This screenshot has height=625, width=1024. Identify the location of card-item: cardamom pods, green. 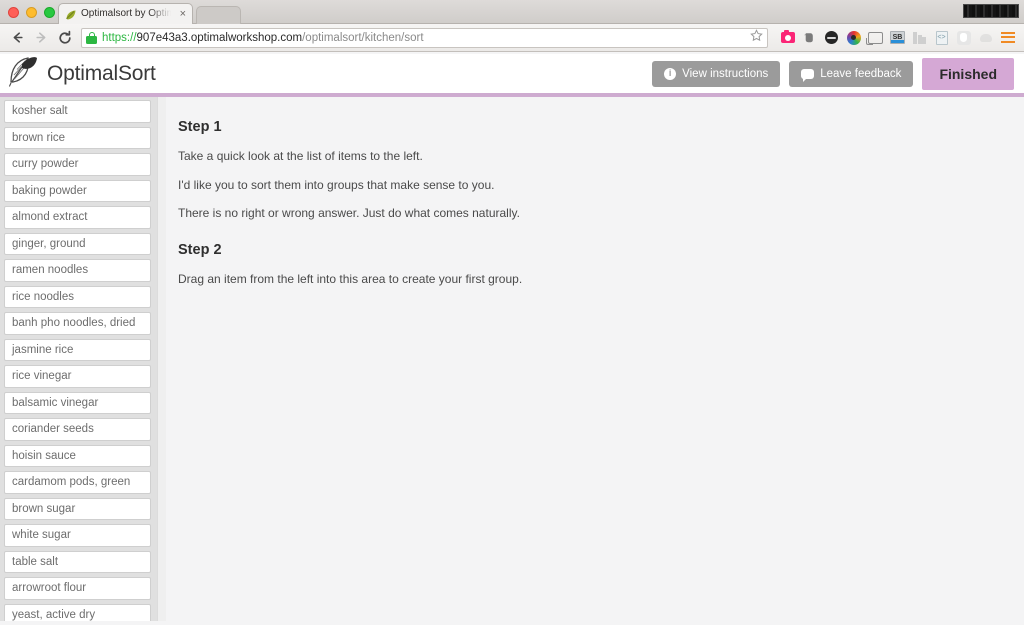
(77, 482).